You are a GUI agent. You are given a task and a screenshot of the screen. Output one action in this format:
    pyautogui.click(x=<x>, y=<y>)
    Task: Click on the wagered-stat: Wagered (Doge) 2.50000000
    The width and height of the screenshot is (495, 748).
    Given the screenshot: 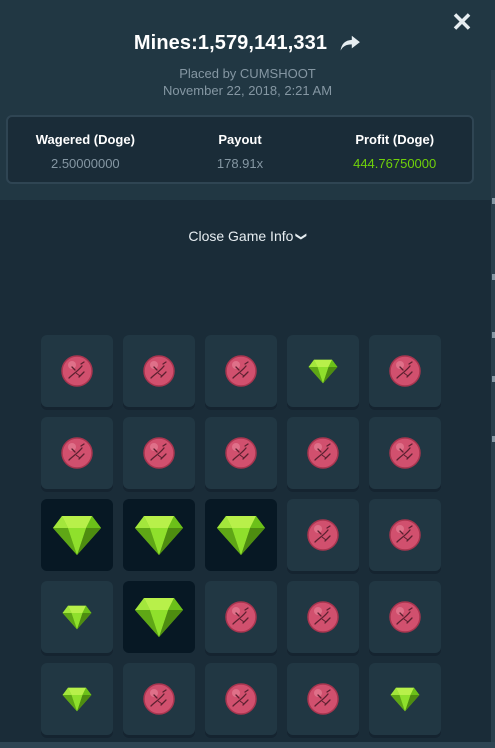 What is the action you would take?
    pyautogui.click(x=85, y=149)
    